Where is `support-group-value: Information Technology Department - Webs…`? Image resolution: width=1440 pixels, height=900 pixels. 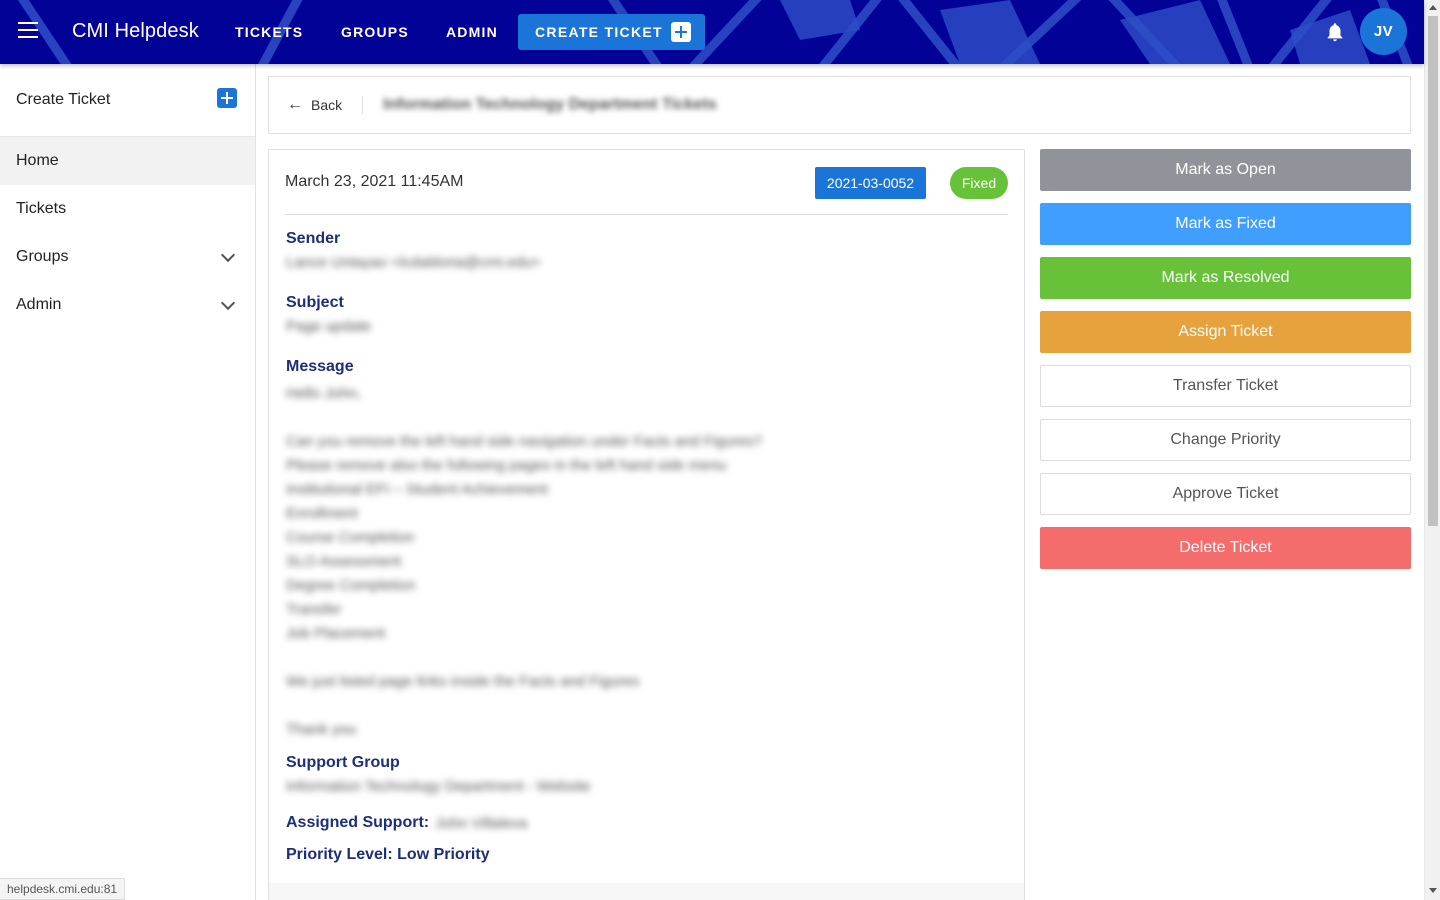
support-group-value: Information Technology Department - Webs… is located at coordinates (438, 786).